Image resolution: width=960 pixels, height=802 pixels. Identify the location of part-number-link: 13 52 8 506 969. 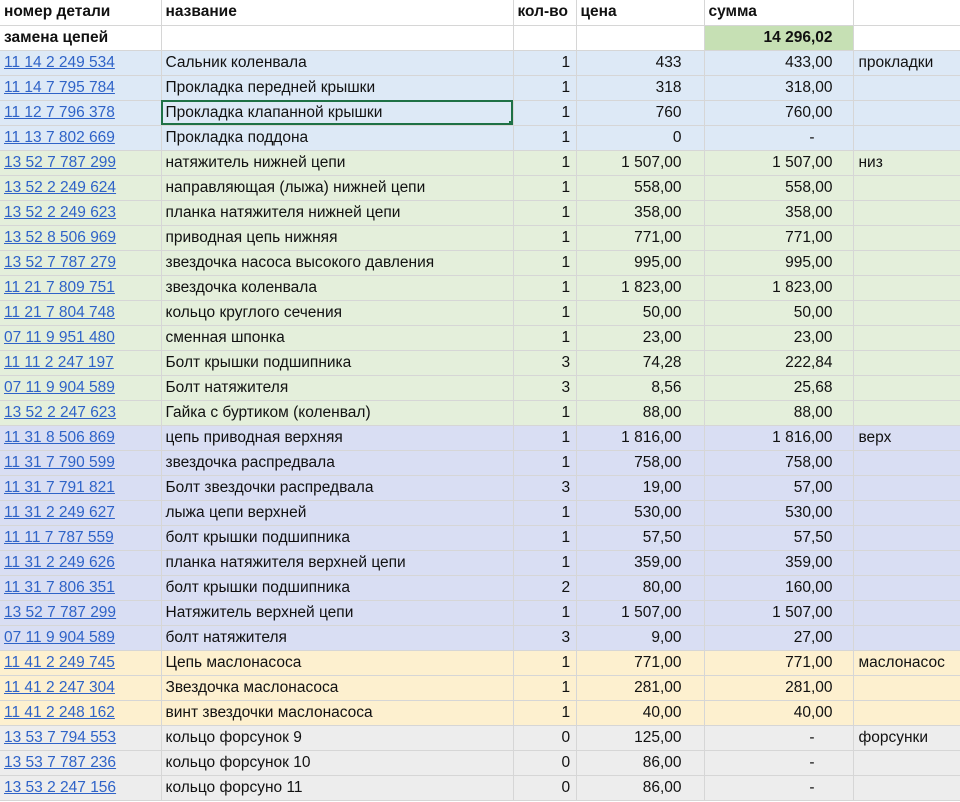
(81, 238).